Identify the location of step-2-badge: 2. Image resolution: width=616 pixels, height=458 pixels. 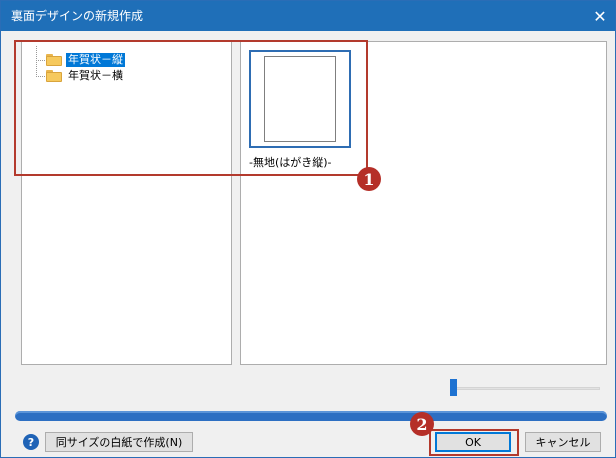
(422, 424).